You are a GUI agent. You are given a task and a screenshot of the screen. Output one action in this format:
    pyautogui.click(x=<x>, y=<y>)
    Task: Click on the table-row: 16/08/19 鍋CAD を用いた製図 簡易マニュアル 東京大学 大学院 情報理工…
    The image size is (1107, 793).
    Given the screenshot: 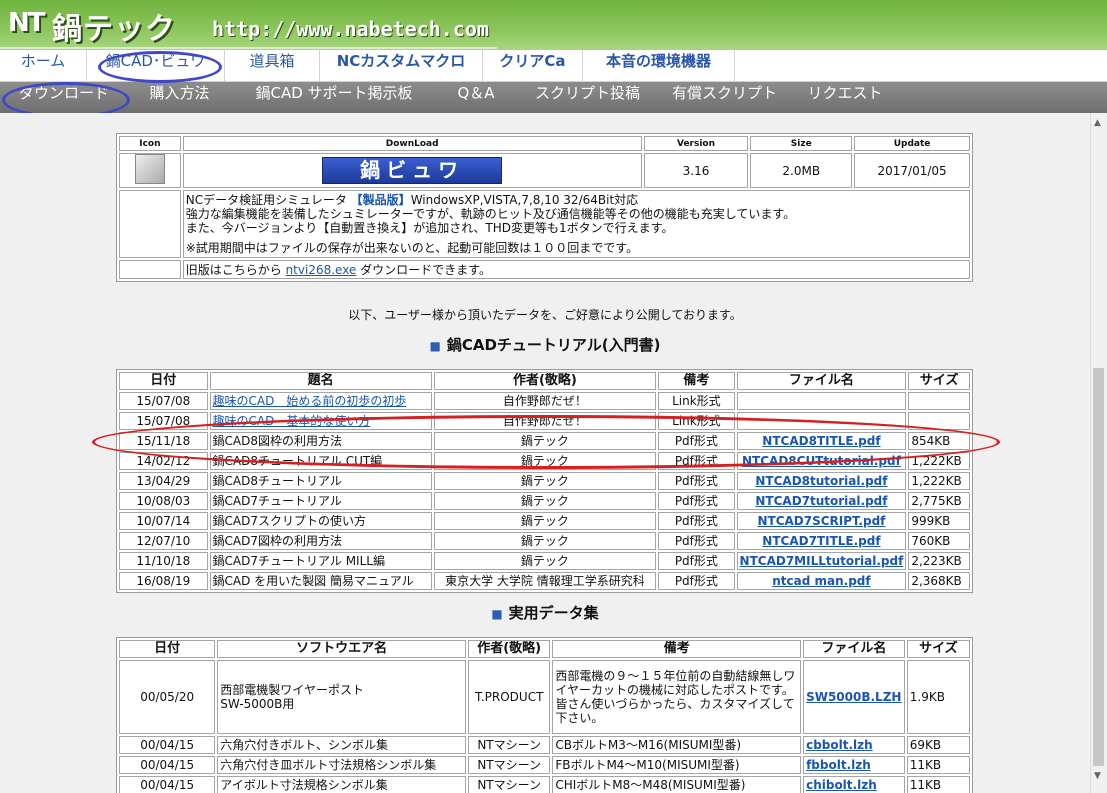 What is the action you would take?
    pyautogui.click(x=544, y=581)
    